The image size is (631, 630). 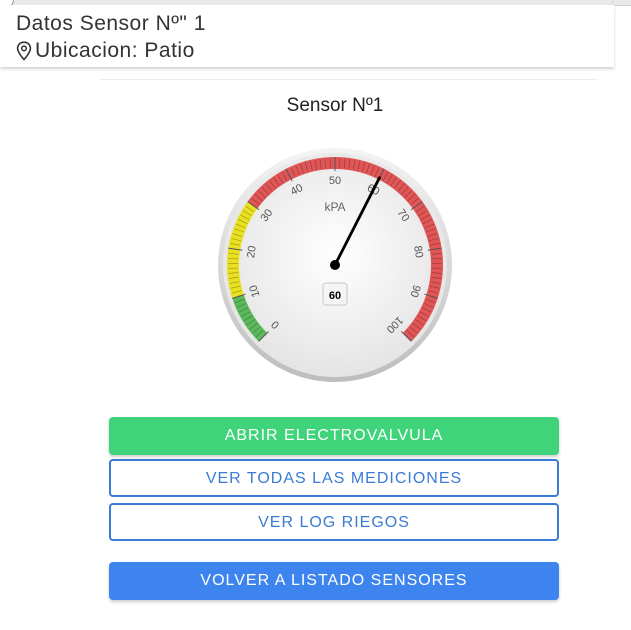 I want to click on open-valve-button: ABRIR ELECTROVALVULA, so click(x=334, y=436).